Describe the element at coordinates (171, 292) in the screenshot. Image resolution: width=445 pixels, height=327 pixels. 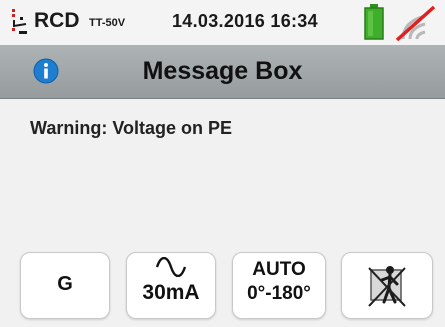
I see `current-range-label: 30mA` at that location.